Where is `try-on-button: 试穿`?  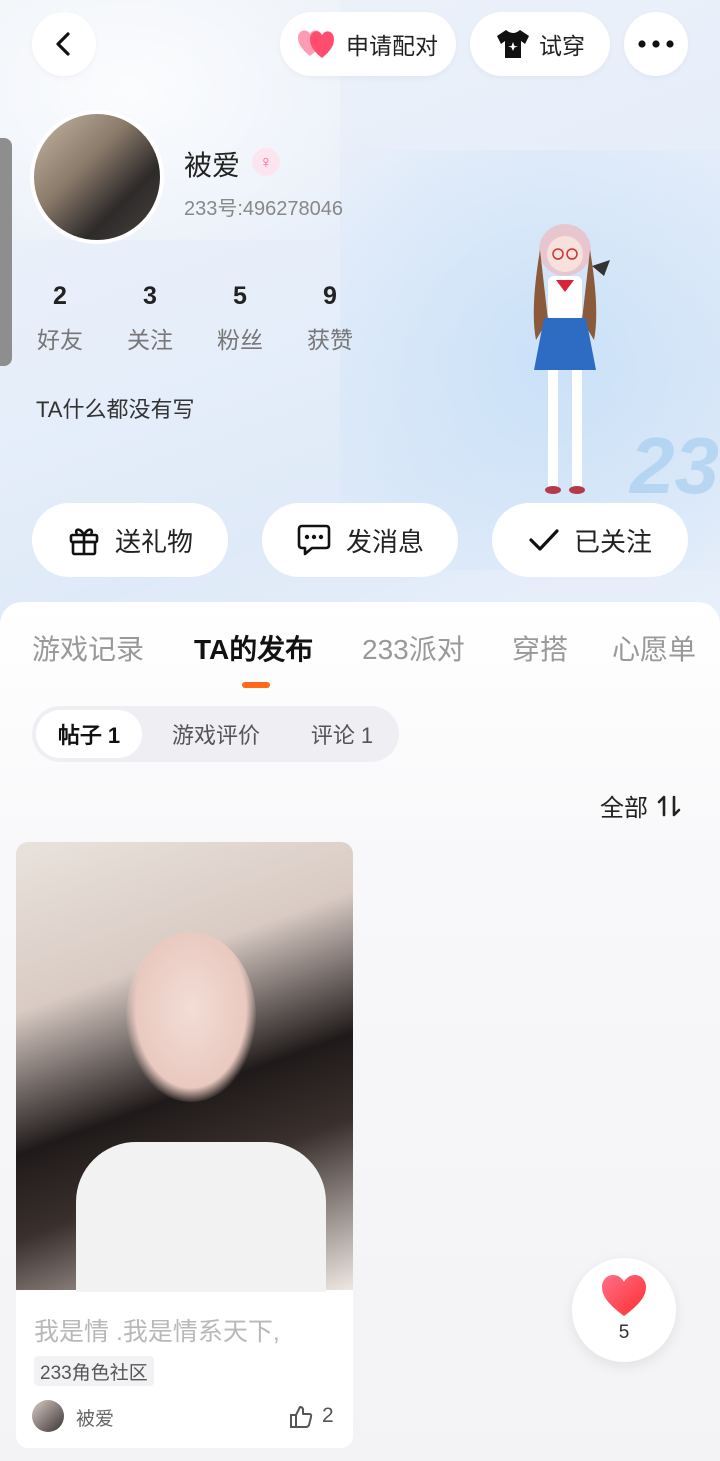 try-on-button: 试穿 is located at coordinates (540, 44).